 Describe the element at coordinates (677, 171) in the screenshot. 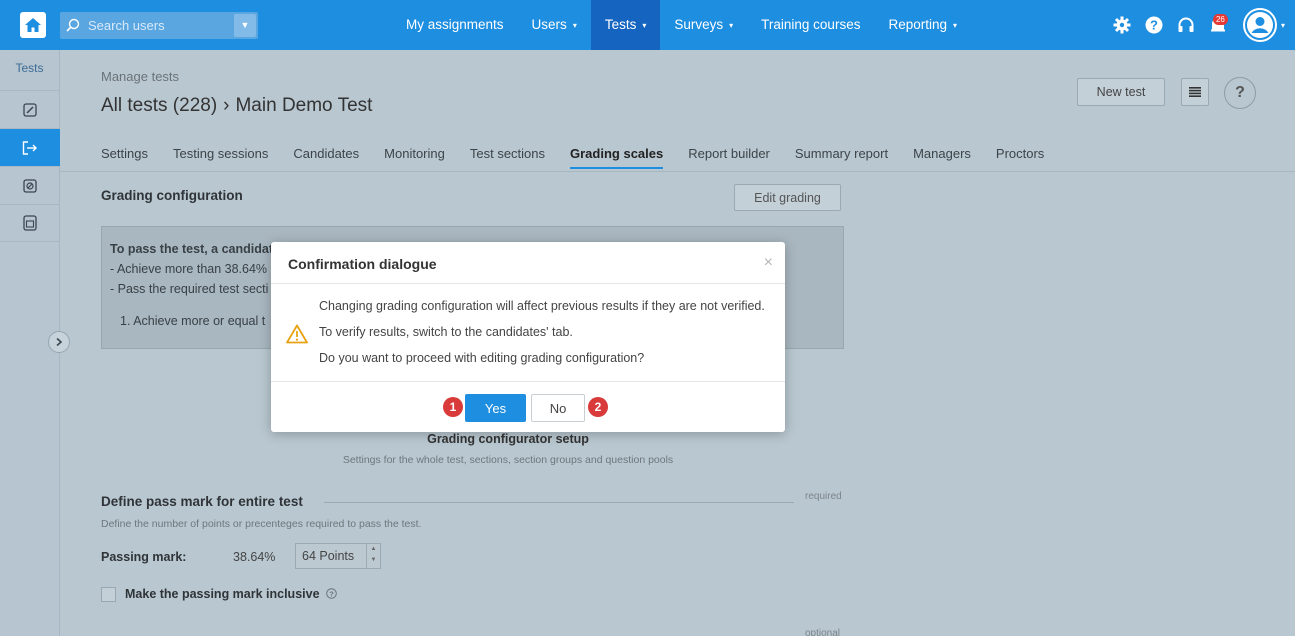

I see `tabs-divider` at that location.